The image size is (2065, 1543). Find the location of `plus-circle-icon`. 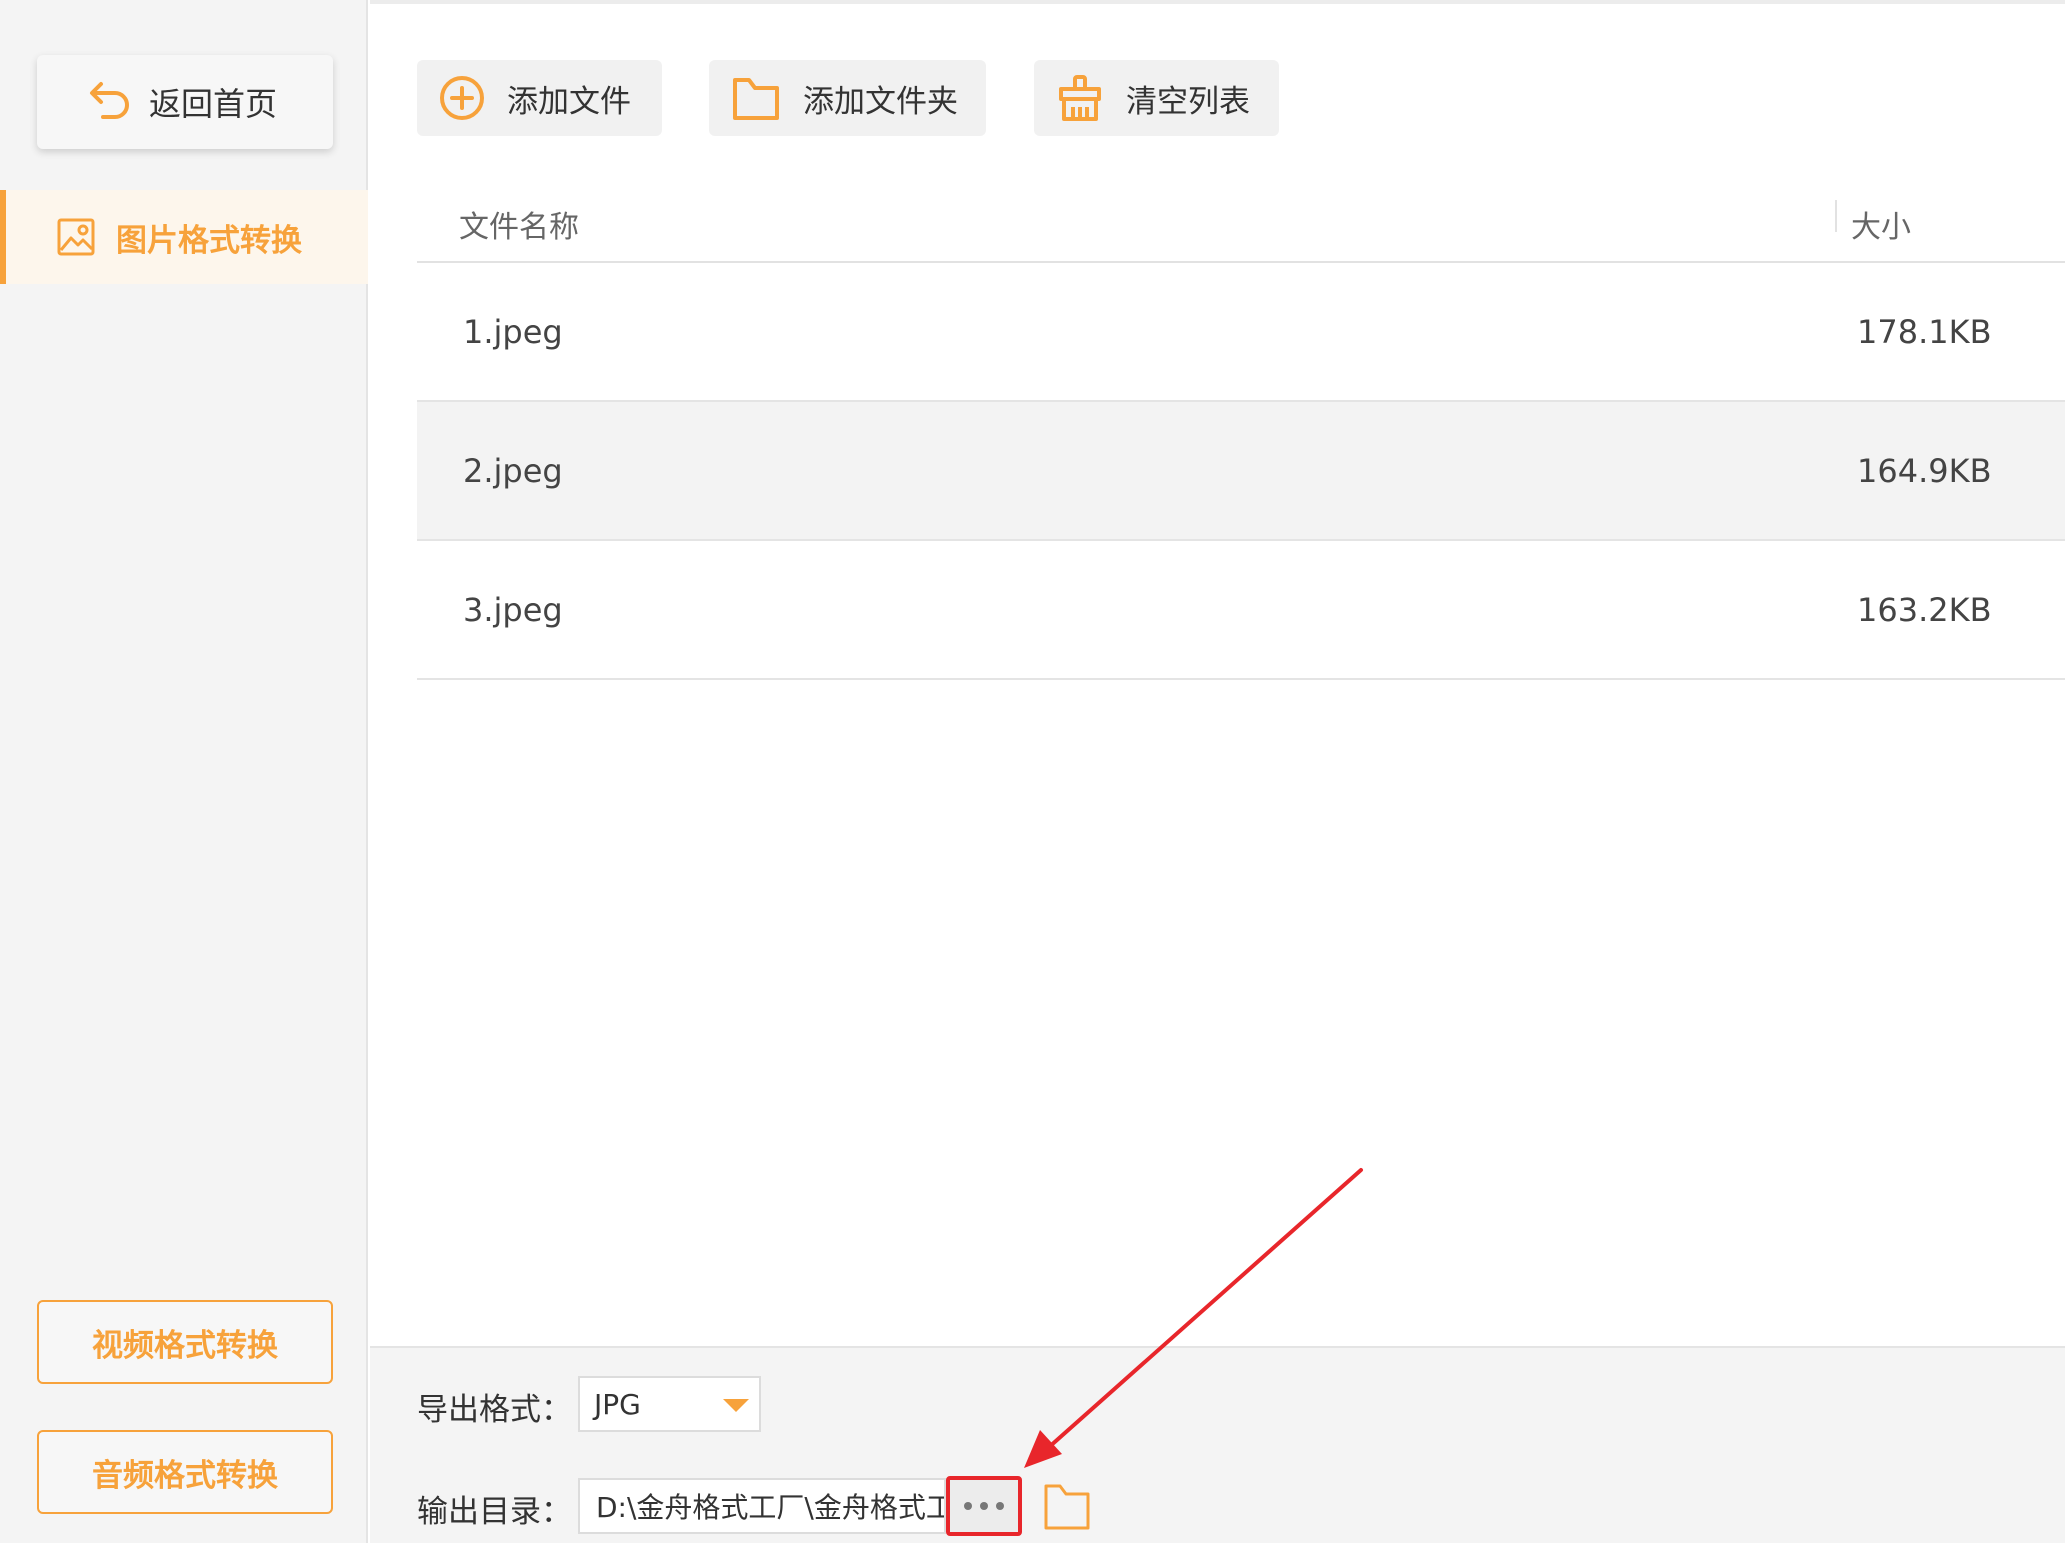

plus-circle-icon is located at coordinates (462, 98).